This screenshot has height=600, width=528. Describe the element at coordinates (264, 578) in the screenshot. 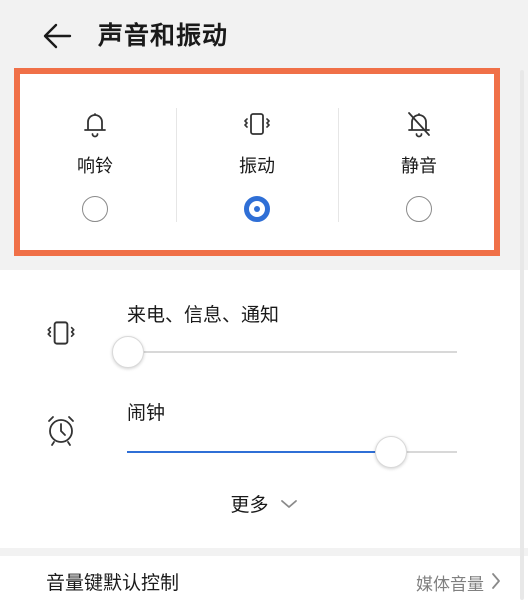

I see `volume-key-default-row: 音量键默认控制 媒体音量` at that location.